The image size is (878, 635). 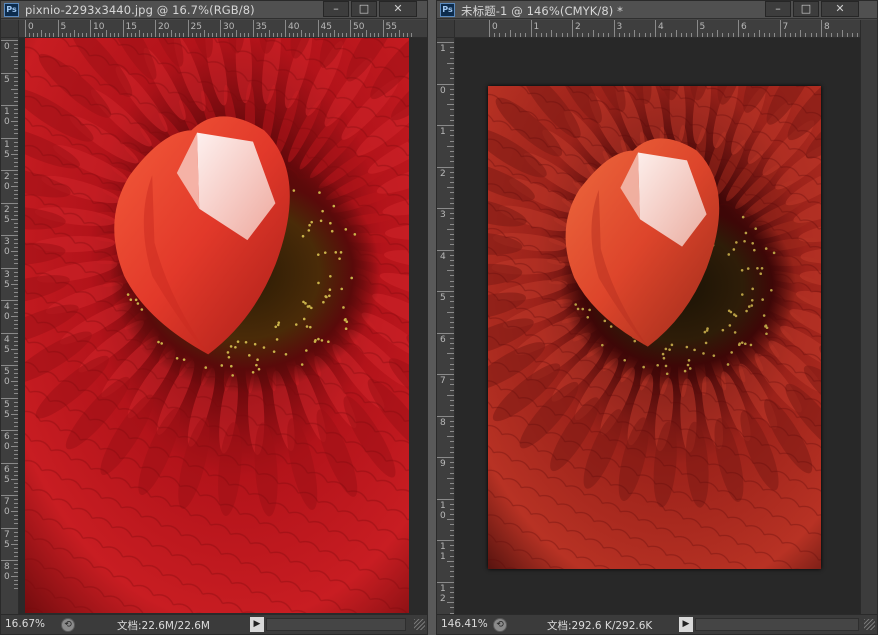 What do you see at coordinates (702, 27) in the screenshot?
I see `ruler-label: 5` at bounding box center [702, 27].